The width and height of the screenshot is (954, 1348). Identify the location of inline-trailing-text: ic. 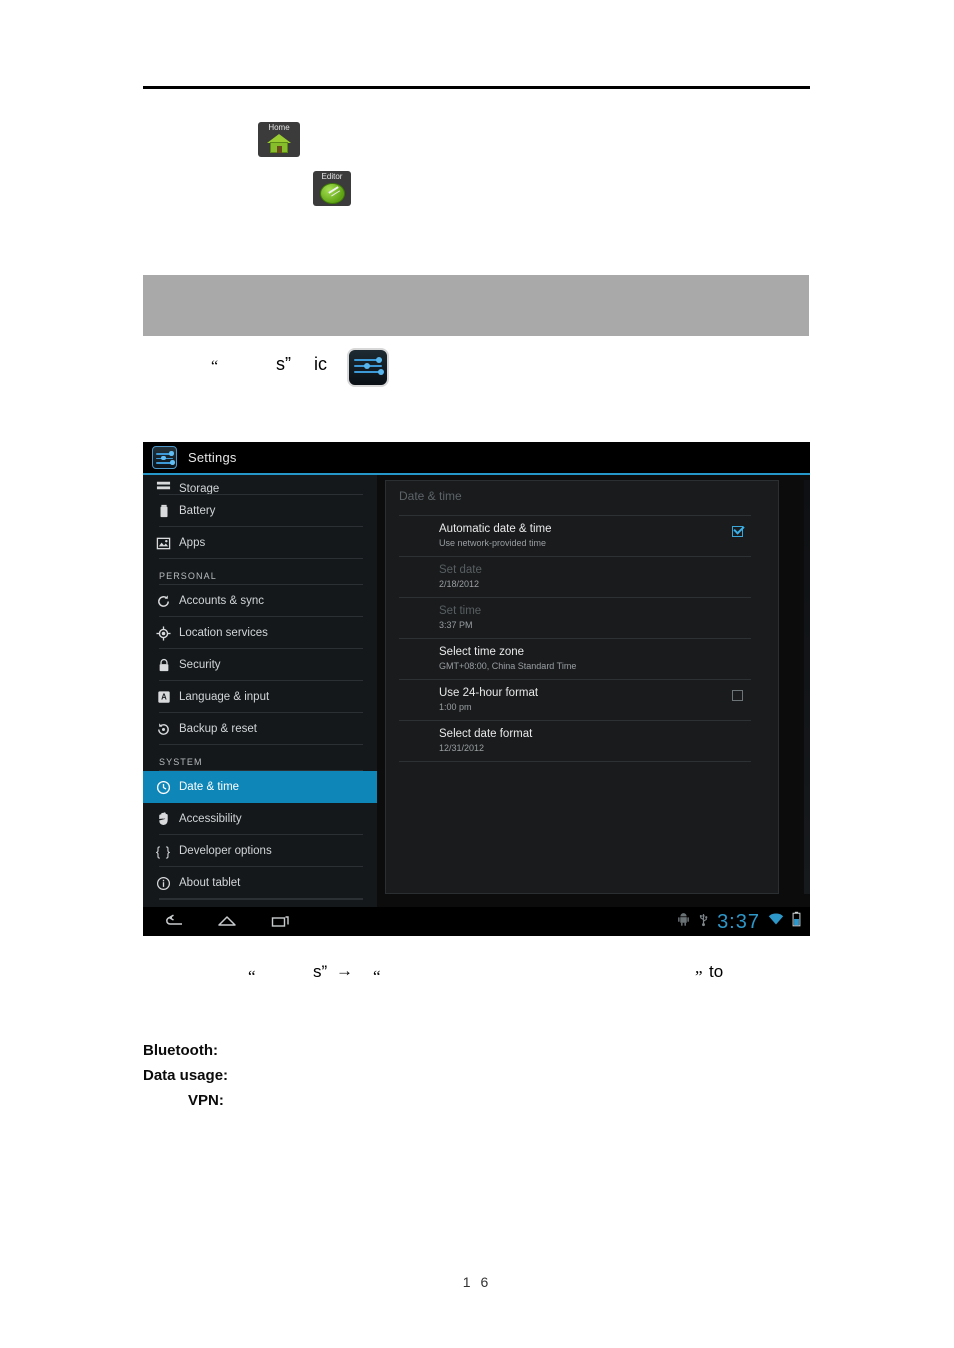
(320, 364).